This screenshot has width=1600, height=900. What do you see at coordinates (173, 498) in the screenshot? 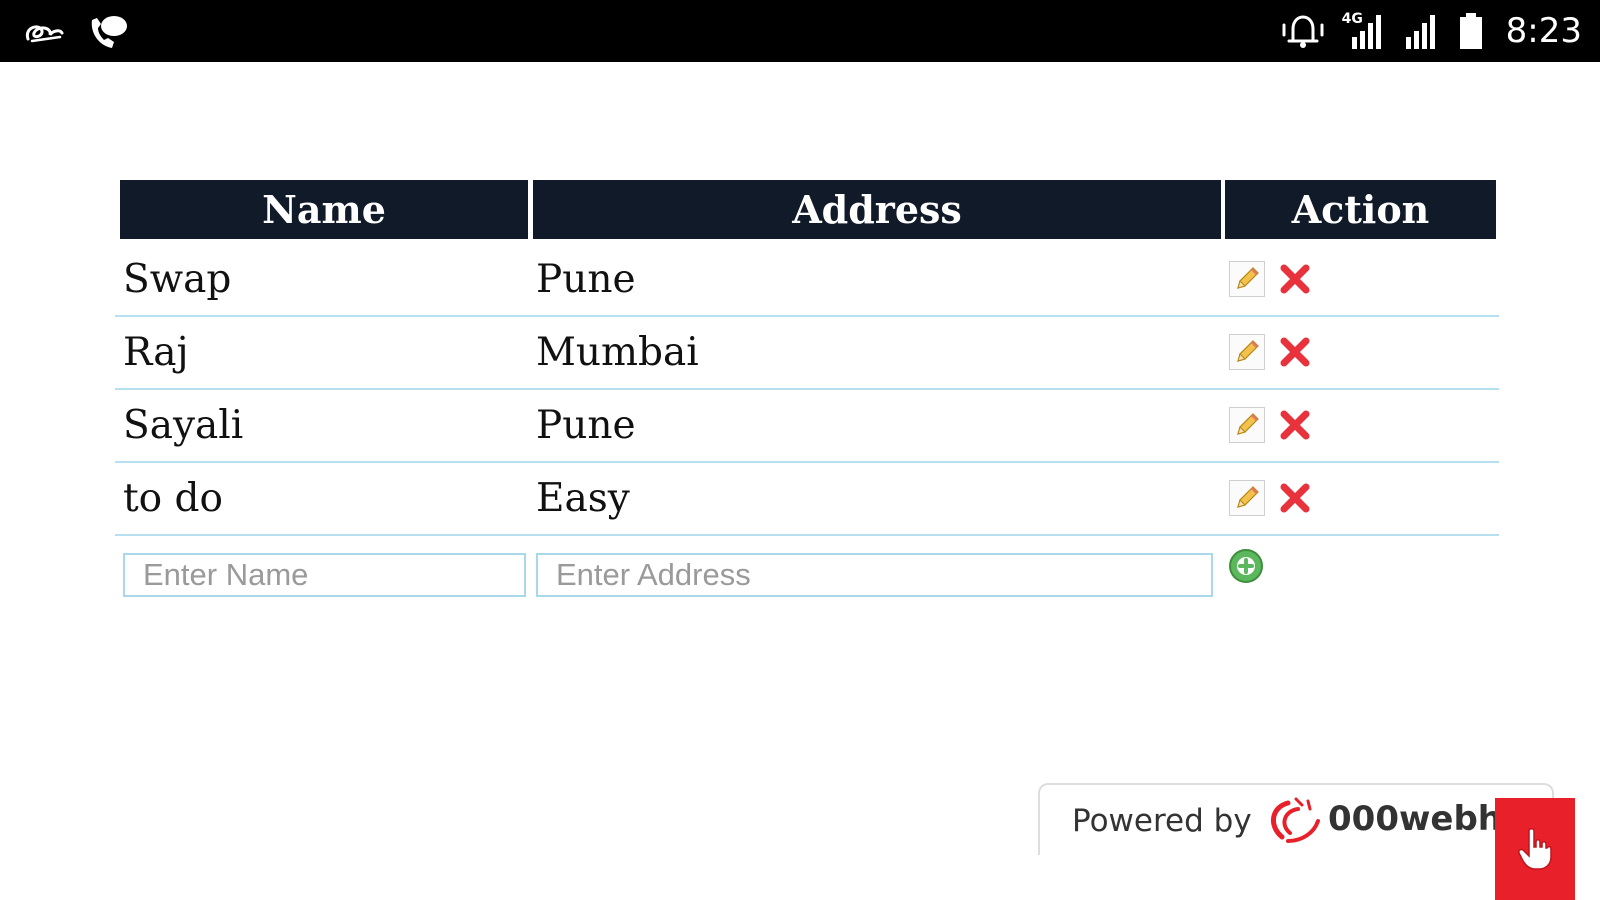
I see `cell-name: to do` at bounding box center [173, 498].